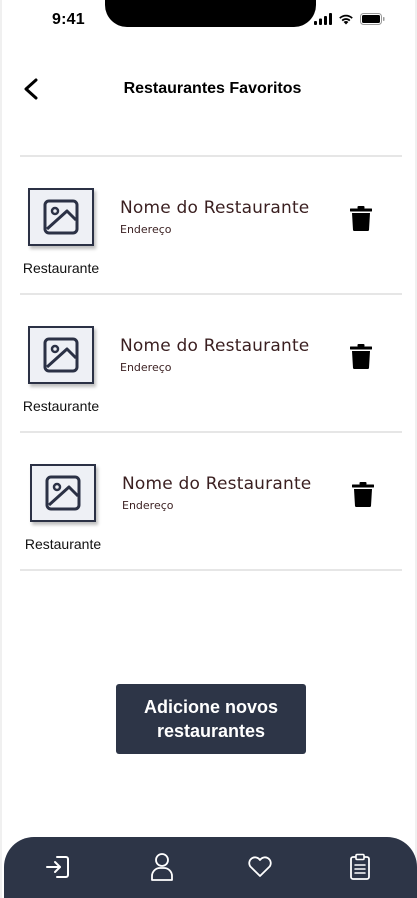  I want to click on page-title: Restaurantes Favoritos, so click(212, 88).